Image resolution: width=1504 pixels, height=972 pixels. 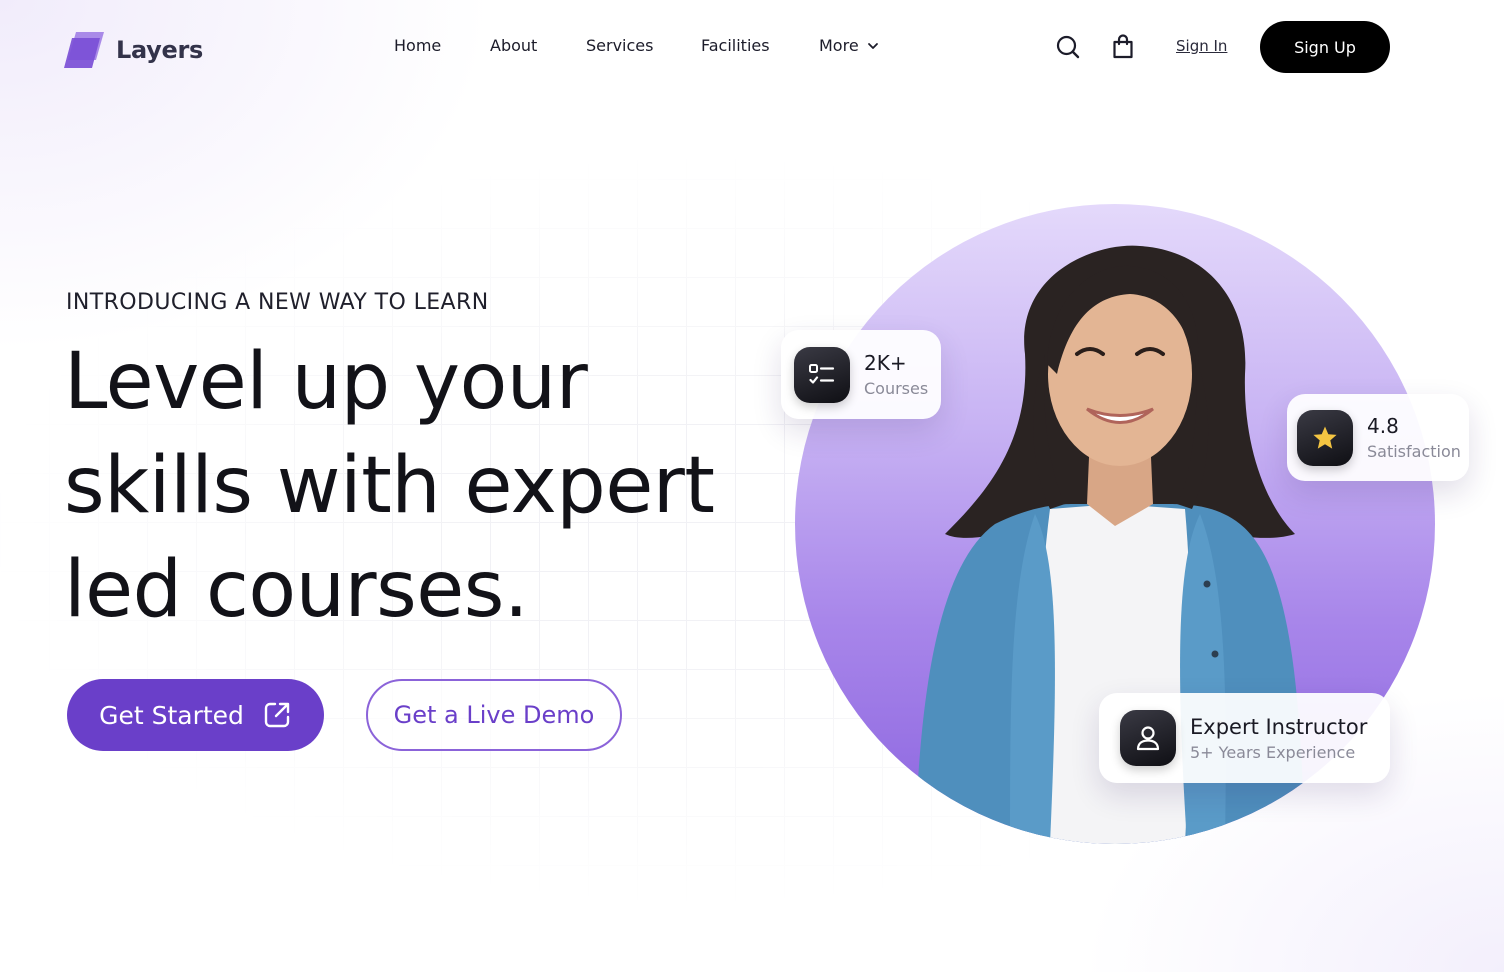 What do you see at coordinates (872, 45) in the screenshot?
I see `chevron-down-icon` at bounding box center [872, 45].